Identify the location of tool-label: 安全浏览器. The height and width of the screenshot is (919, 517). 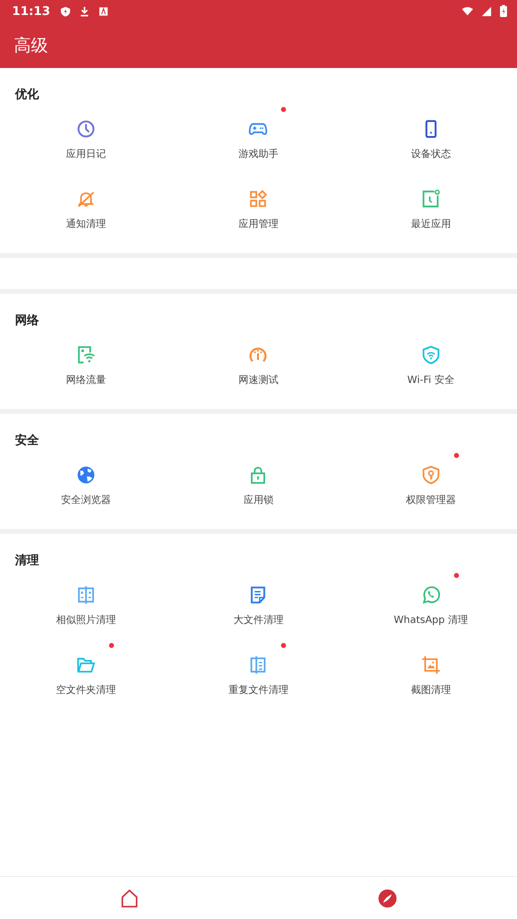
(86, 501).